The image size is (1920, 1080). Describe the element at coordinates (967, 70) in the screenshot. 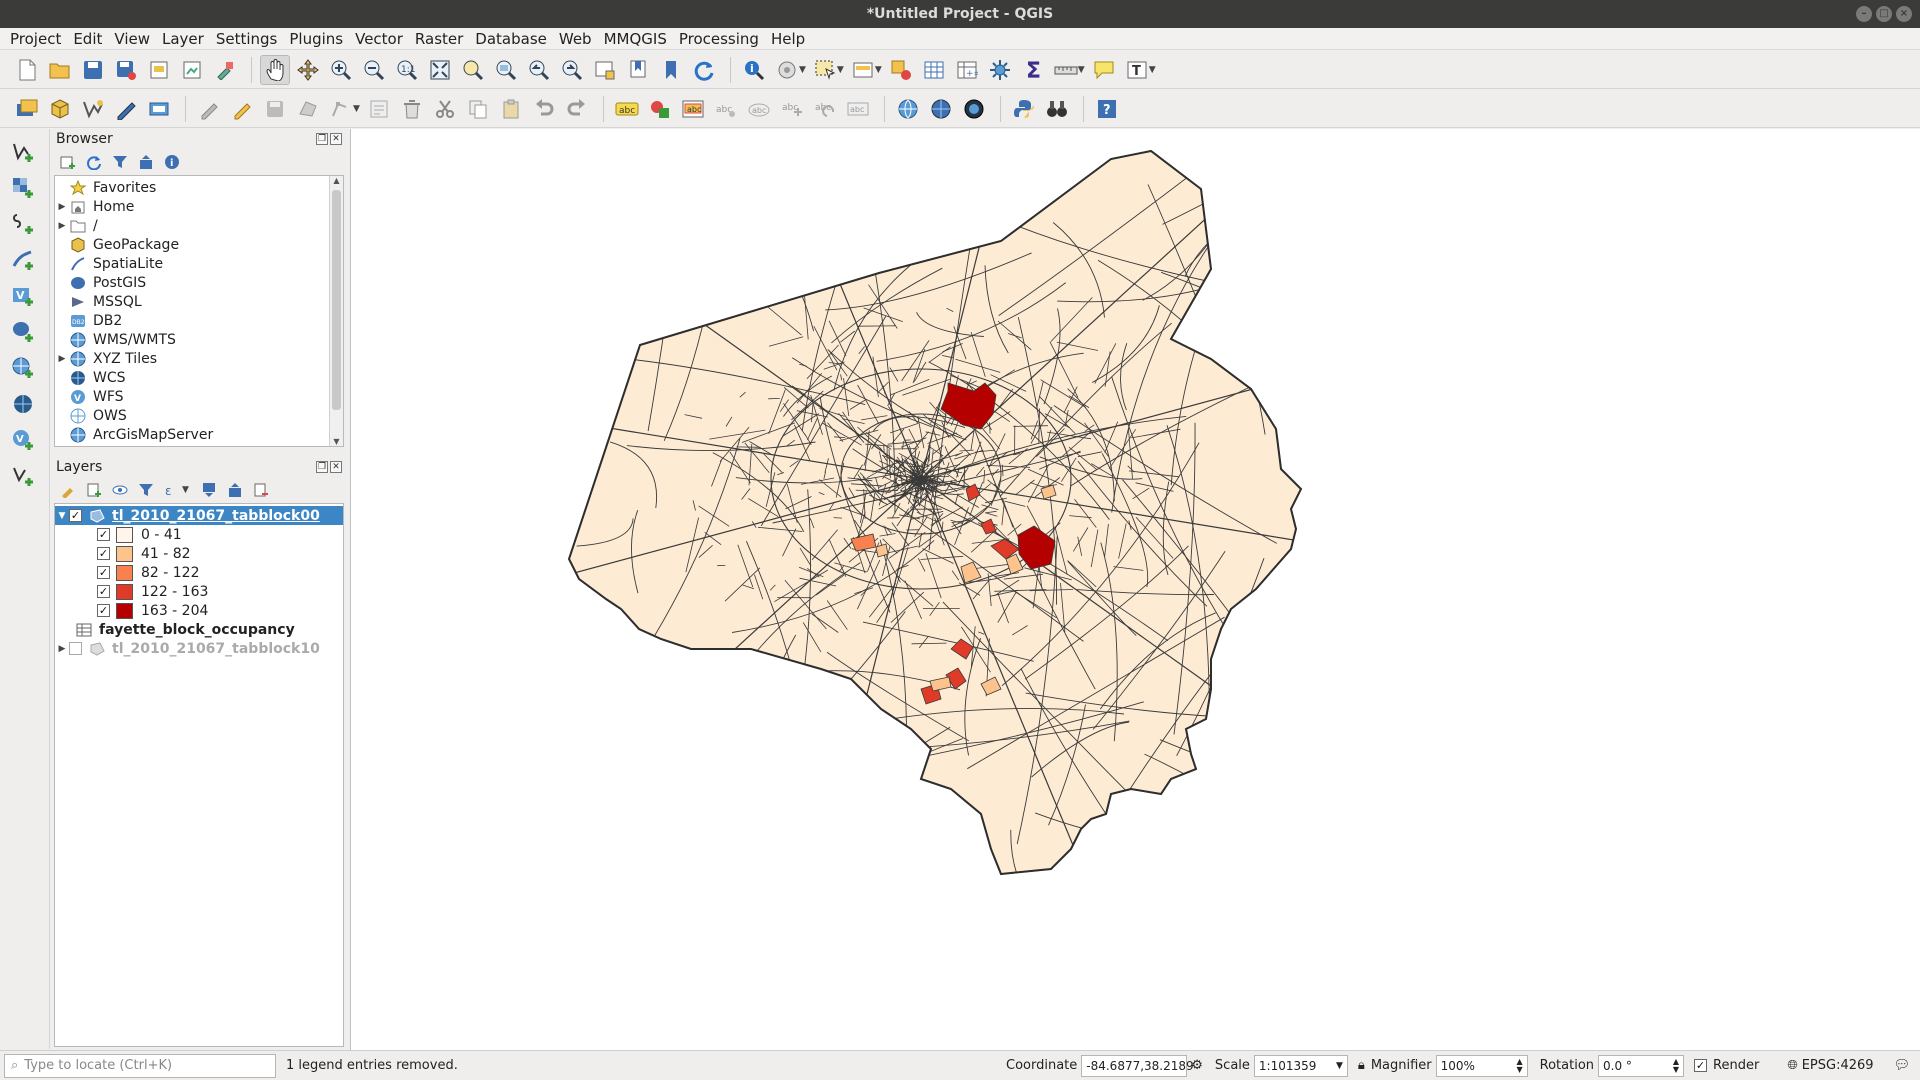

I see `field-calculator-icon: +=` at that location.